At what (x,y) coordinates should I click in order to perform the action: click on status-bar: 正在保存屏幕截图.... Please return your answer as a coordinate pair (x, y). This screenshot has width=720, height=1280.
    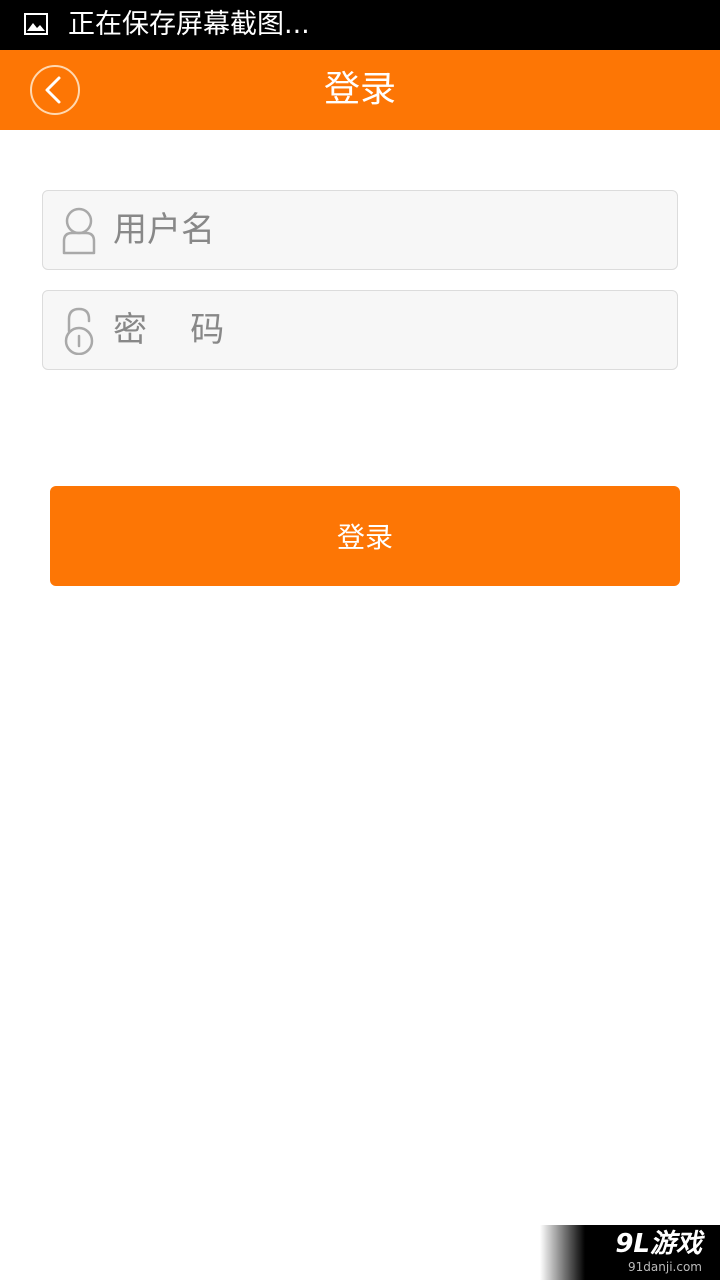
    Looking at the image, I should click on (360, 25).